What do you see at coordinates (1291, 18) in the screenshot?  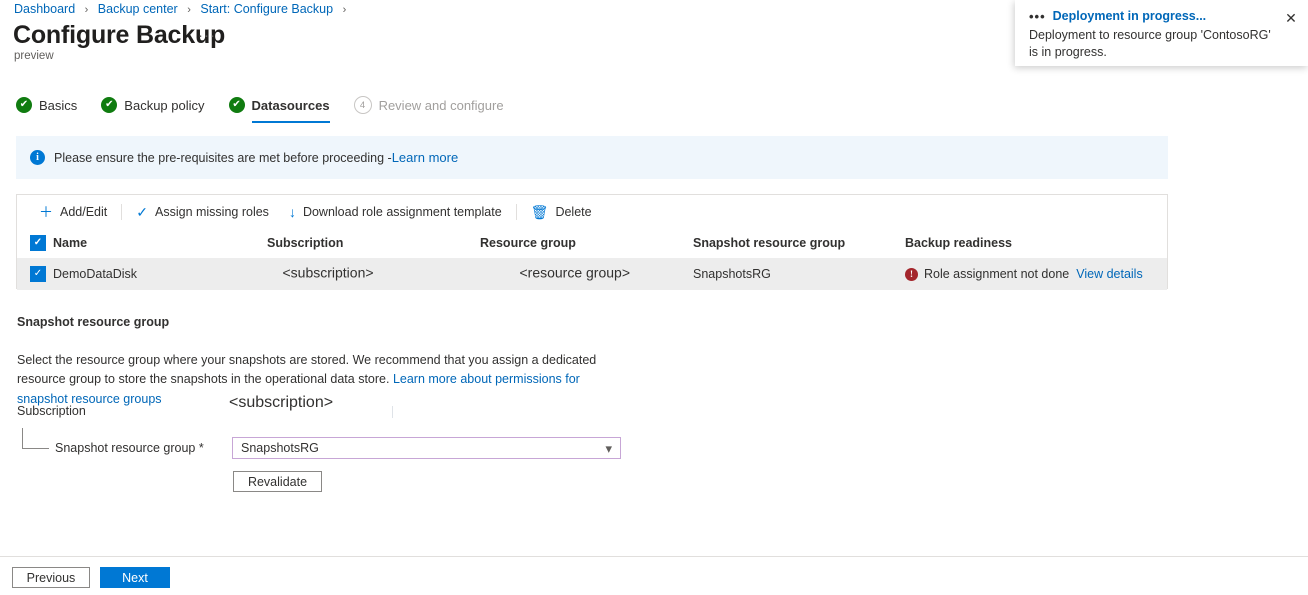 I see `close-icon: ✕` at bounding box center [1291, 18].